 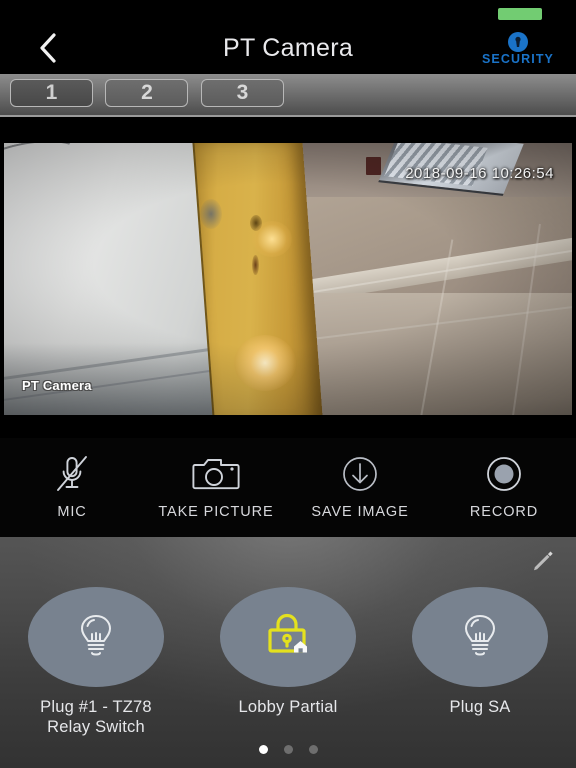 I want to click on save-image-button: SAVE IMAGE, so click(x=360, y=487).